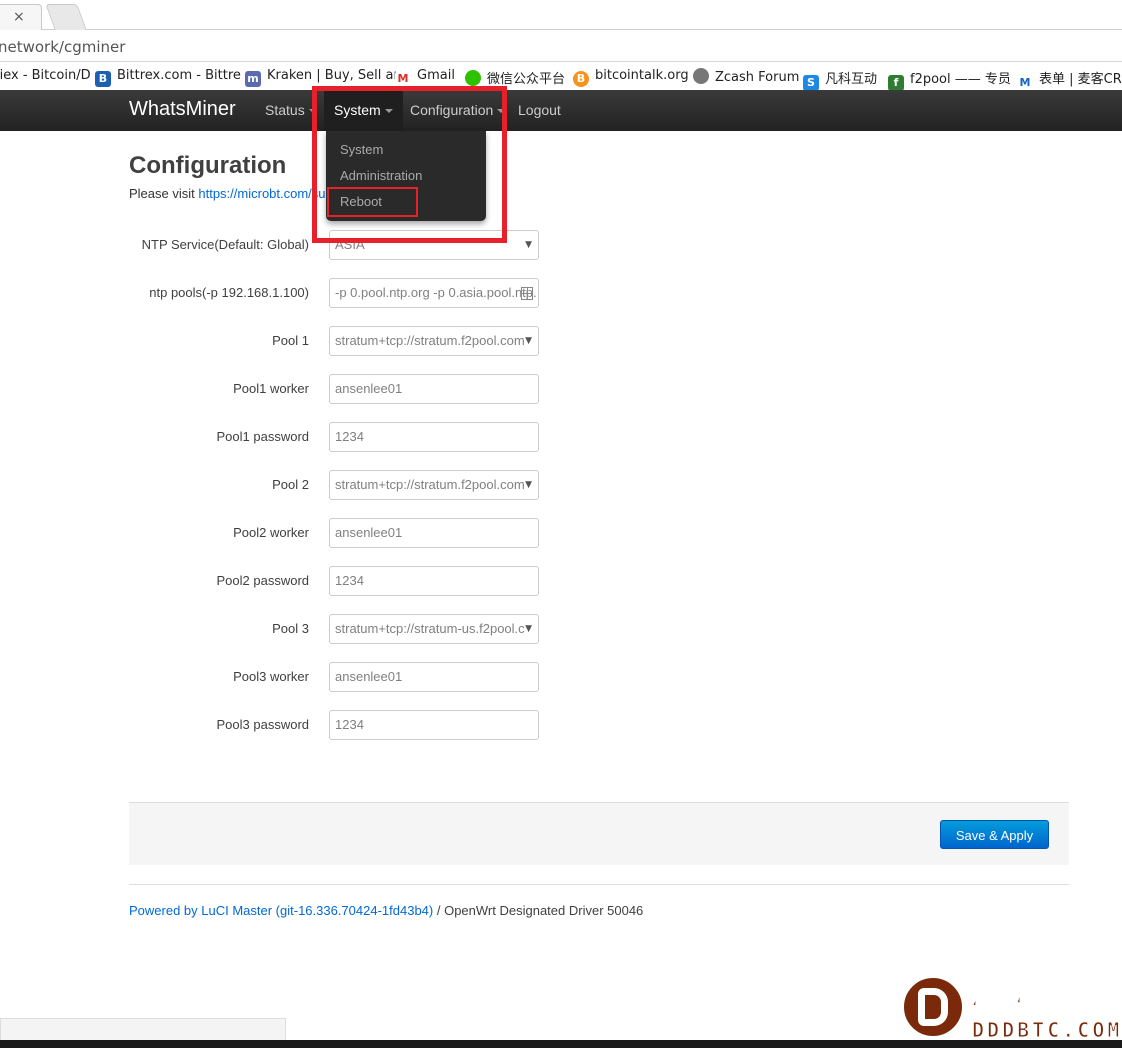 This screenshot has height=1048, width=1122. Describe the element at coordinates (811, 82) in the screenshot. I see `fanke-icon: S` at that location.